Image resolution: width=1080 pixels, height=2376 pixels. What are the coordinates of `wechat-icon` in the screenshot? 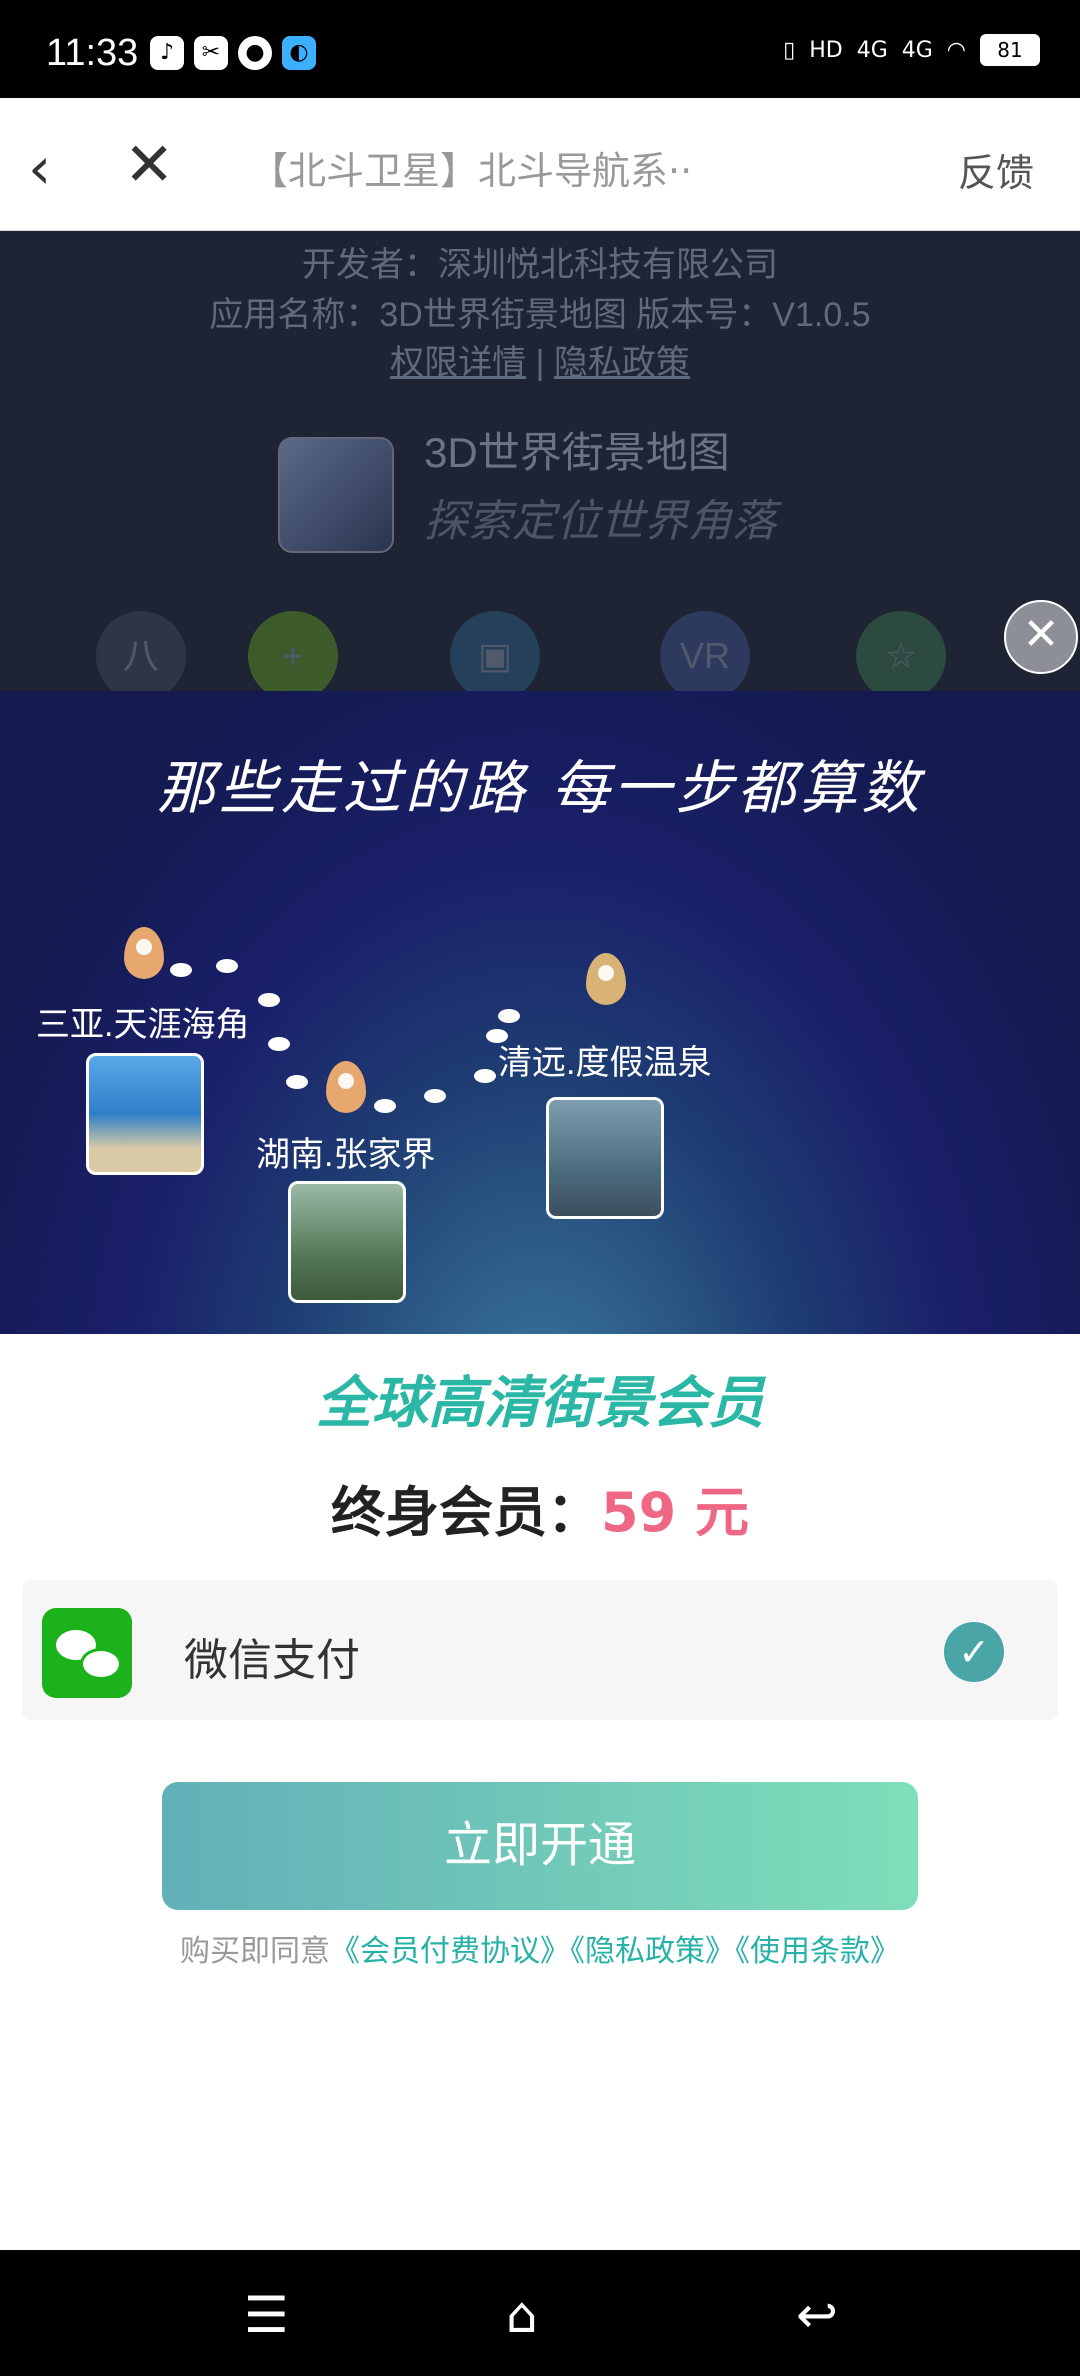 It's located at (87, 1653).